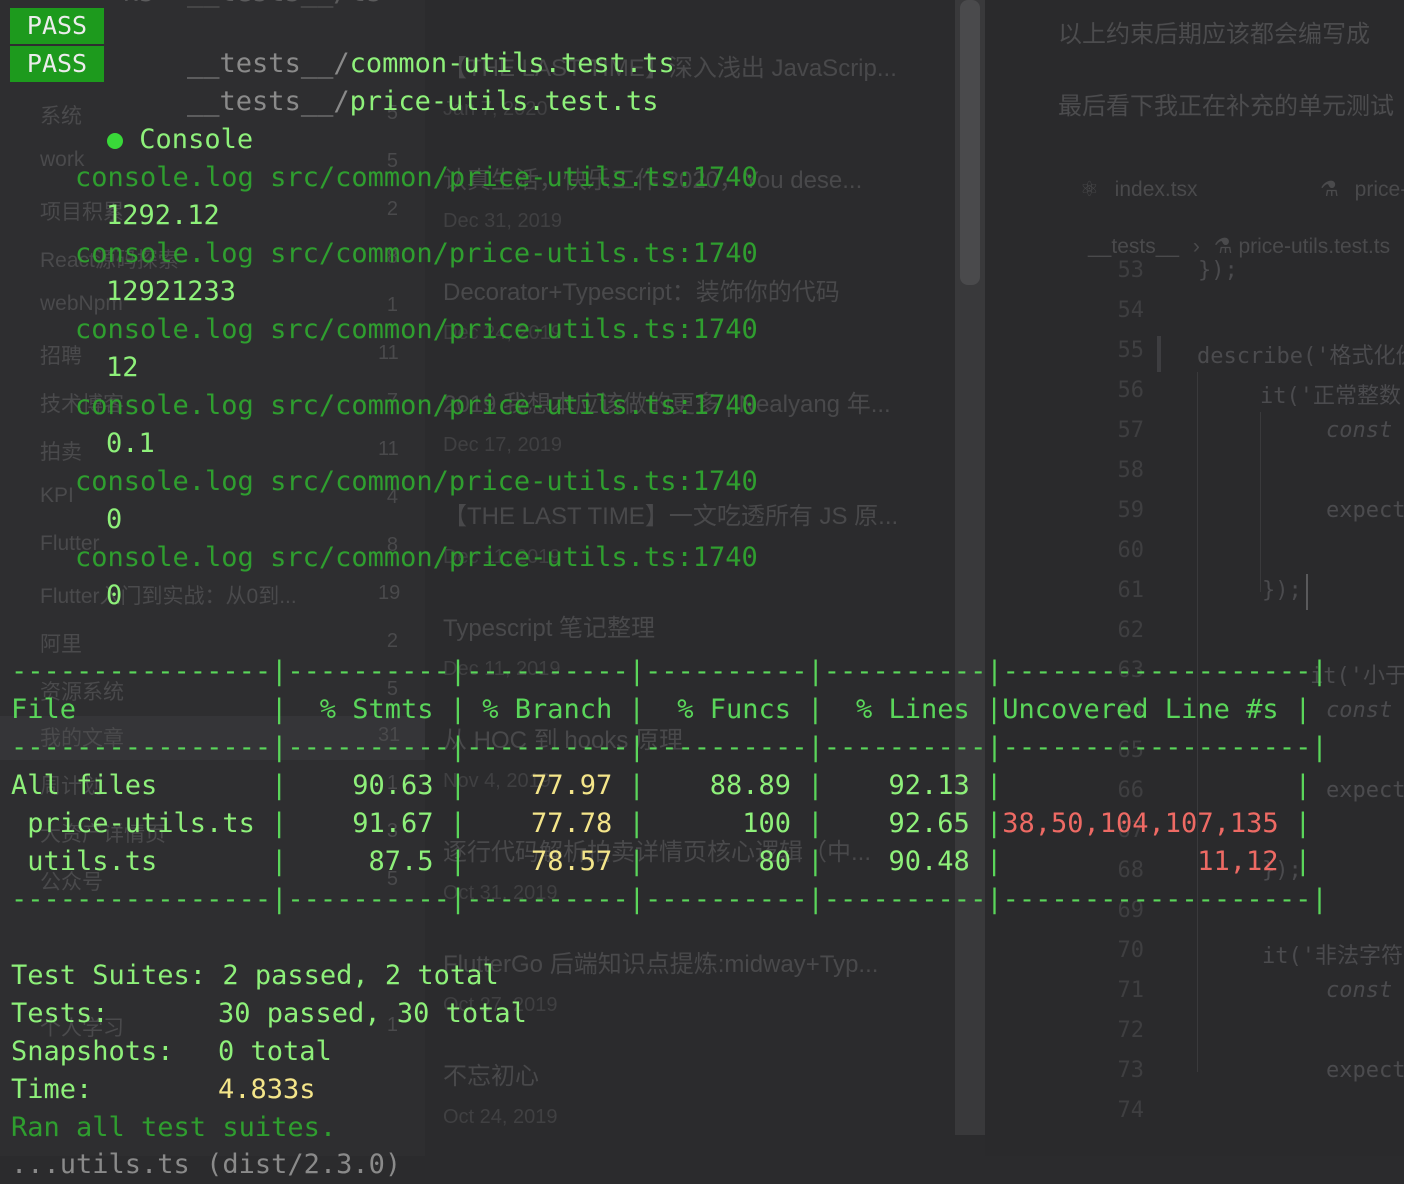  I want to click on summary-tests: Tests: 30 passed, 30 total, so click(269, 1013).